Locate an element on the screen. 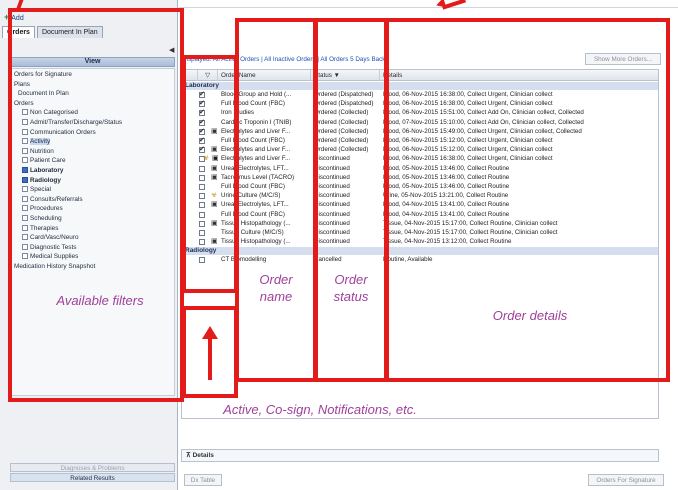  up-arrow-shaft is located at coordinates (210, 359).